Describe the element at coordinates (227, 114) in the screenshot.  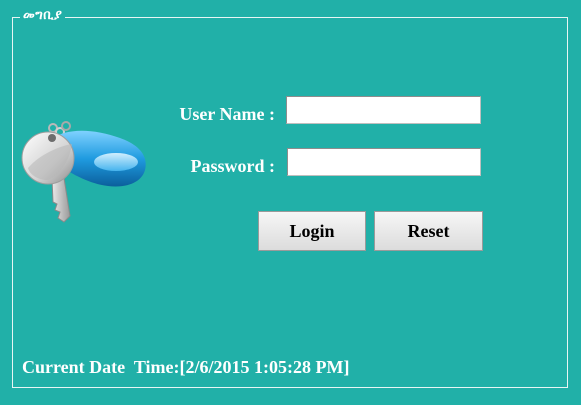
I see `username-label: User Name :` at that location.